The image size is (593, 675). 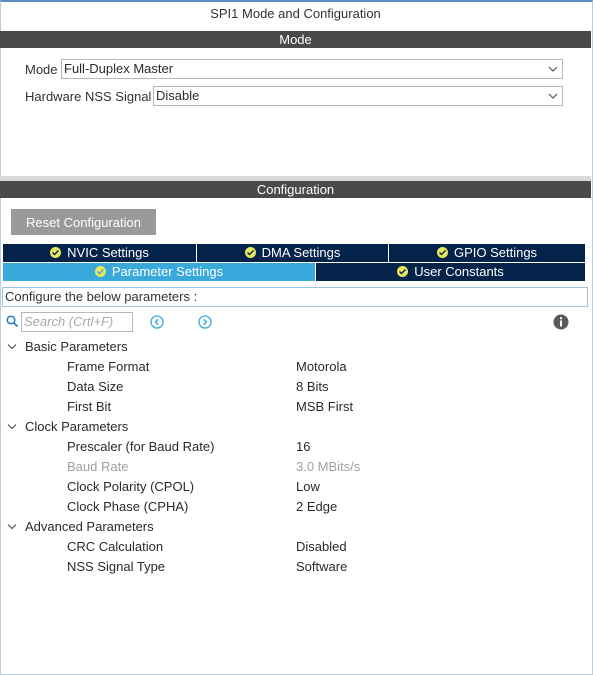 What do you see at coordinates (321, 546) in the screenshot?
I see `param-crc-calculation-value: Disabled` at bounding box center [321, 546].